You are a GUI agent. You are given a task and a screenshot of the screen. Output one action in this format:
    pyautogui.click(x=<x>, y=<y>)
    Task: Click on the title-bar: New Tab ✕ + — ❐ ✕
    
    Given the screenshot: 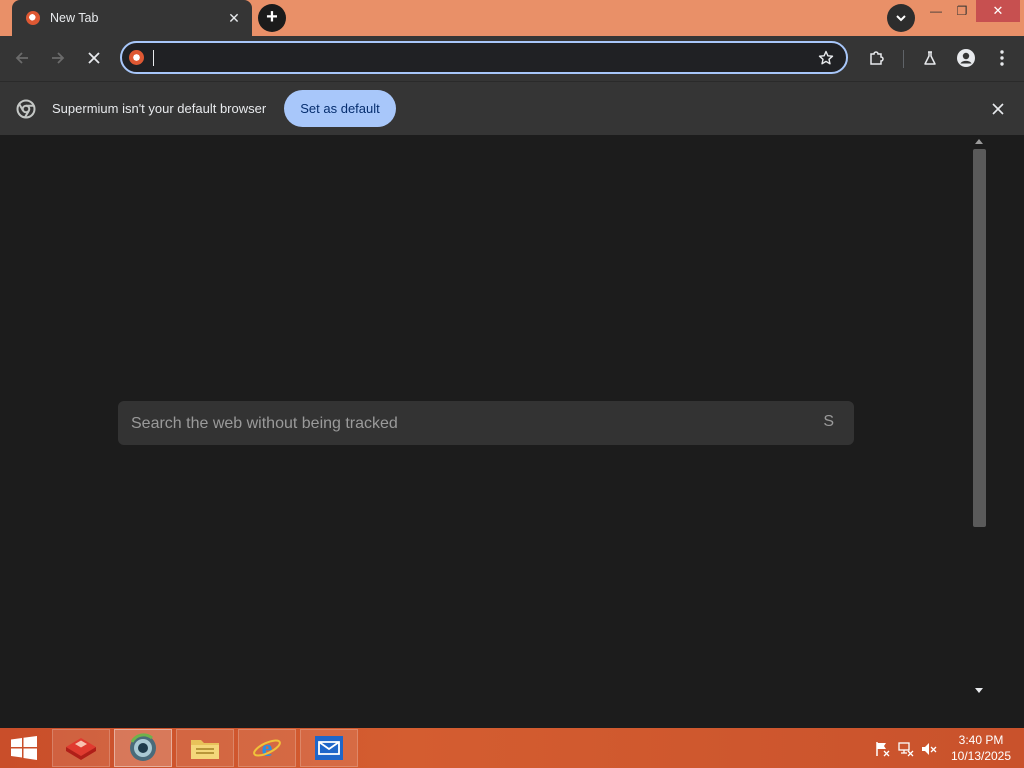 What is the action you would take?
    pyautogui.click(x=512, y=18)
    